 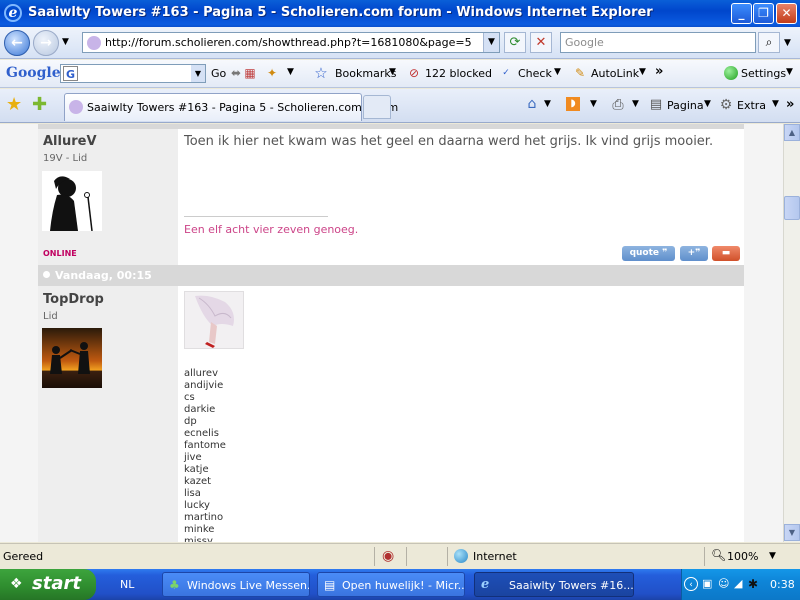 What do you see at coordinates (94, 43) in the screenshot?
I see `favicon-icon` at bounding box center [94, 43].